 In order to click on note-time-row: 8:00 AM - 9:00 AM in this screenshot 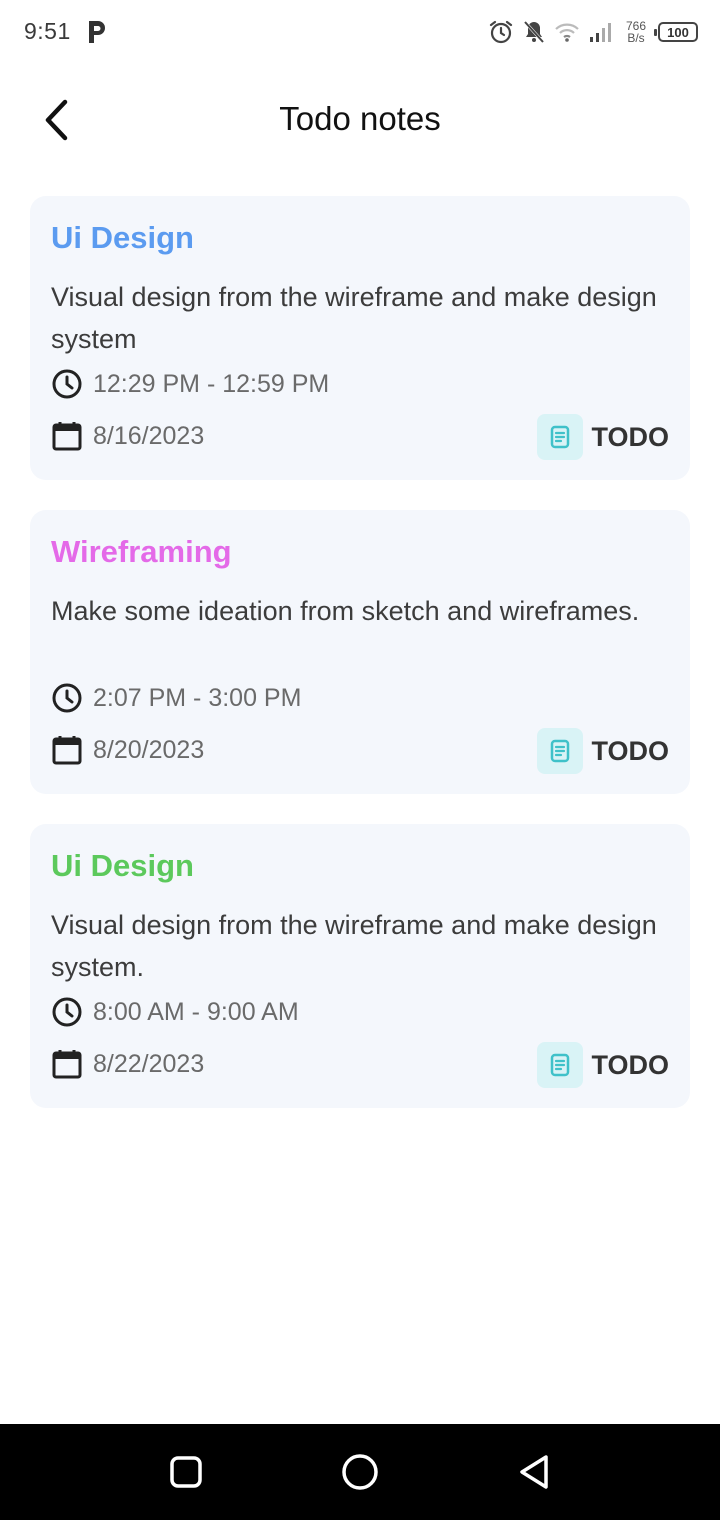, I will do `click(175, 1012)`.